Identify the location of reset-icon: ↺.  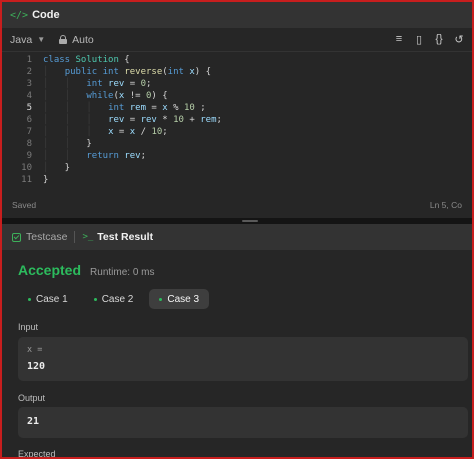
(459, 39).